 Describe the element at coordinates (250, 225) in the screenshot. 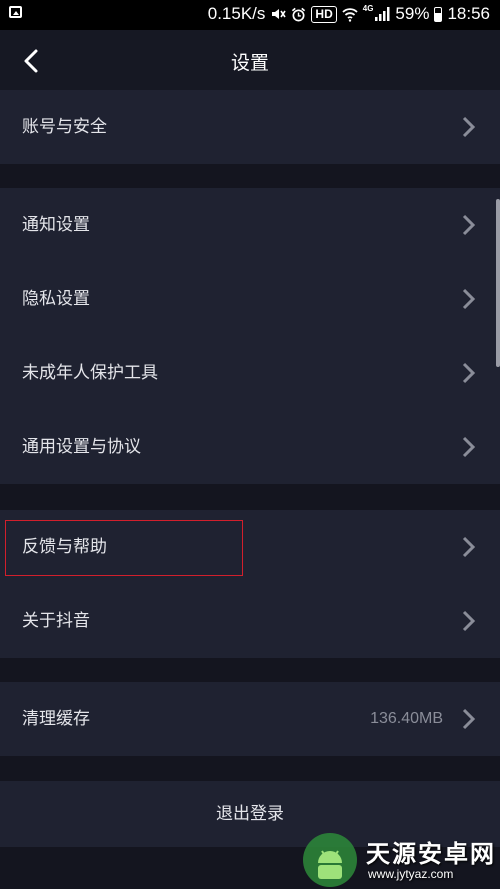

I see `row-notification-settings: 通知设置` at that location.